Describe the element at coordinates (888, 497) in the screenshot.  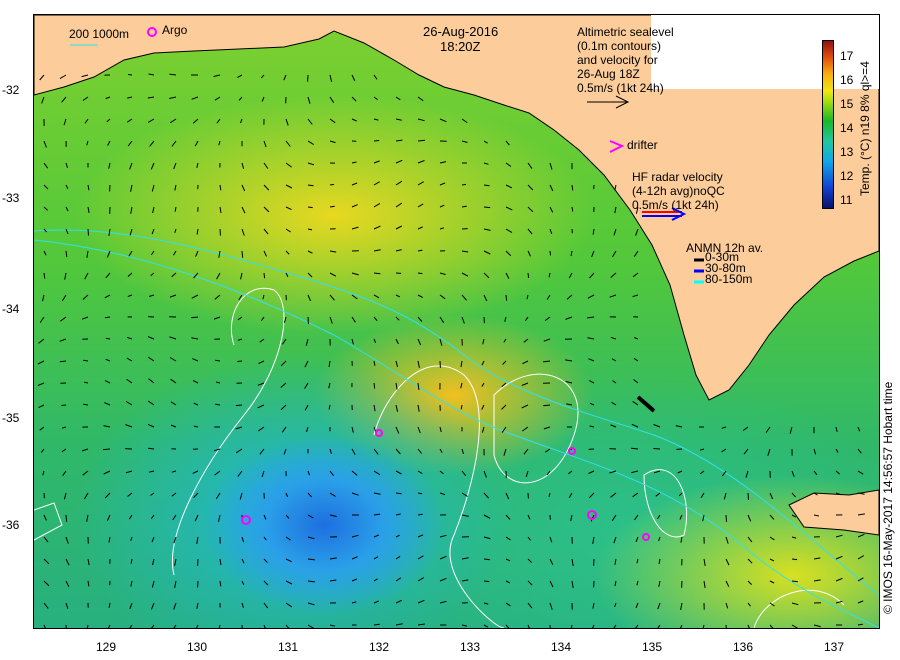
I see `copyright-text: © IMOS 16-May-2017 14:56:57 Hobart time` at that location.